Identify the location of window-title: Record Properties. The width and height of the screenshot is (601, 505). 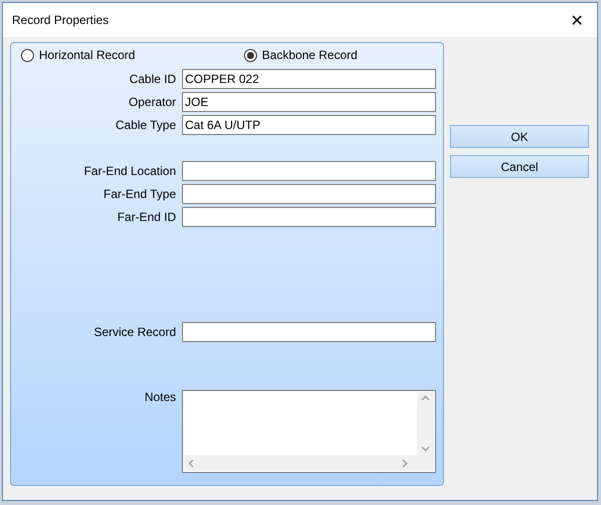
(60, 20).